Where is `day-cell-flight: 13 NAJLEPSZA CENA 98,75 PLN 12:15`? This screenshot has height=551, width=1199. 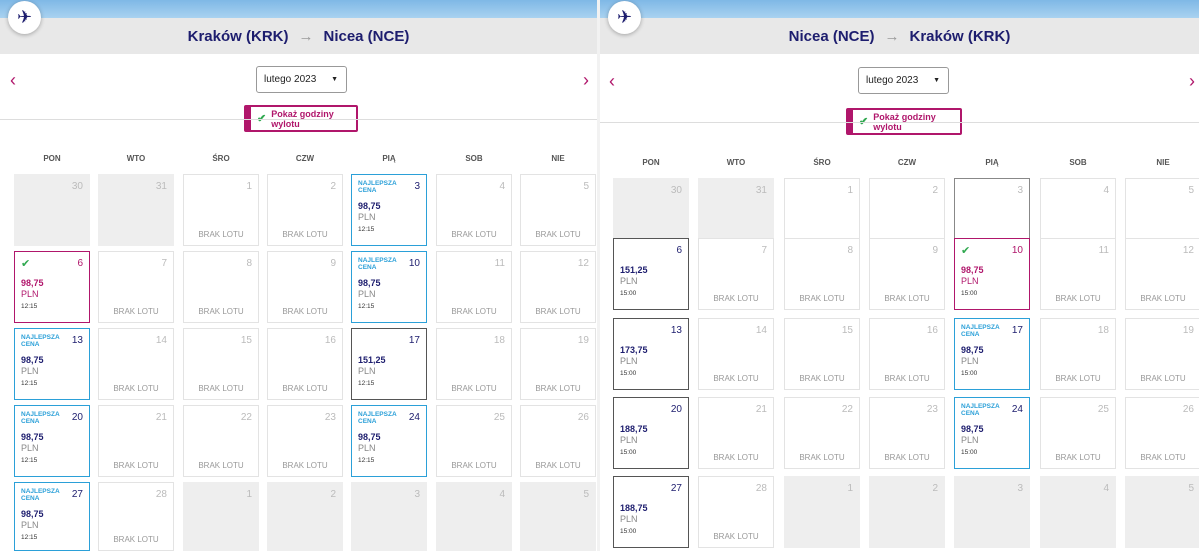 day-cell-flight: 13 NAJLEPSZA CENA 98,75 PLN 12:15 is located at coordinates (52, 364).